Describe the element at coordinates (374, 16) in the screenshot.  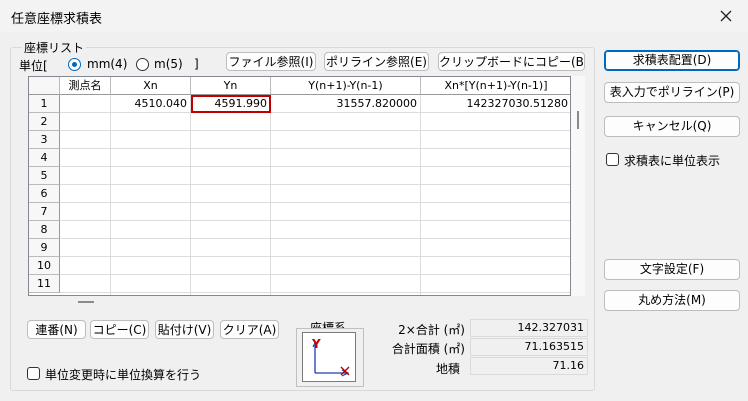
I see `title-bar` at that location.